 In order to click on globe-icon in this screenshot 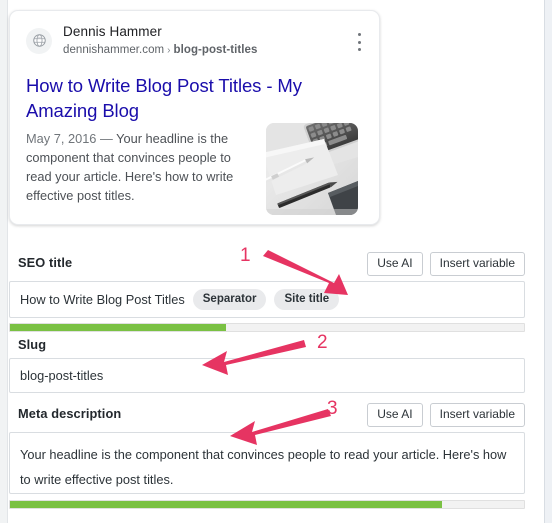, I will do `click(39, 40)`.